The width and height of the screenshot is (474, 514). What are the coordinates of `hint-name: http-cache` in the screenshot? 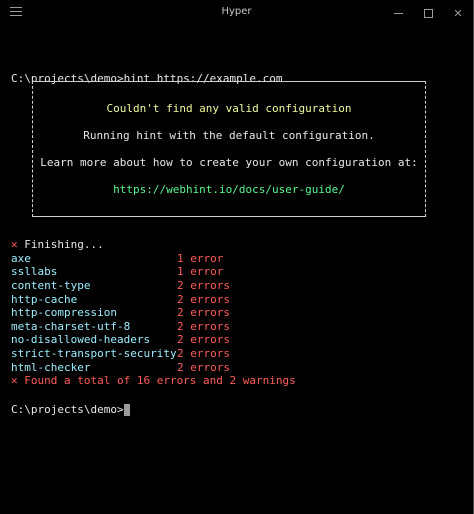 It's located at (44, 299).